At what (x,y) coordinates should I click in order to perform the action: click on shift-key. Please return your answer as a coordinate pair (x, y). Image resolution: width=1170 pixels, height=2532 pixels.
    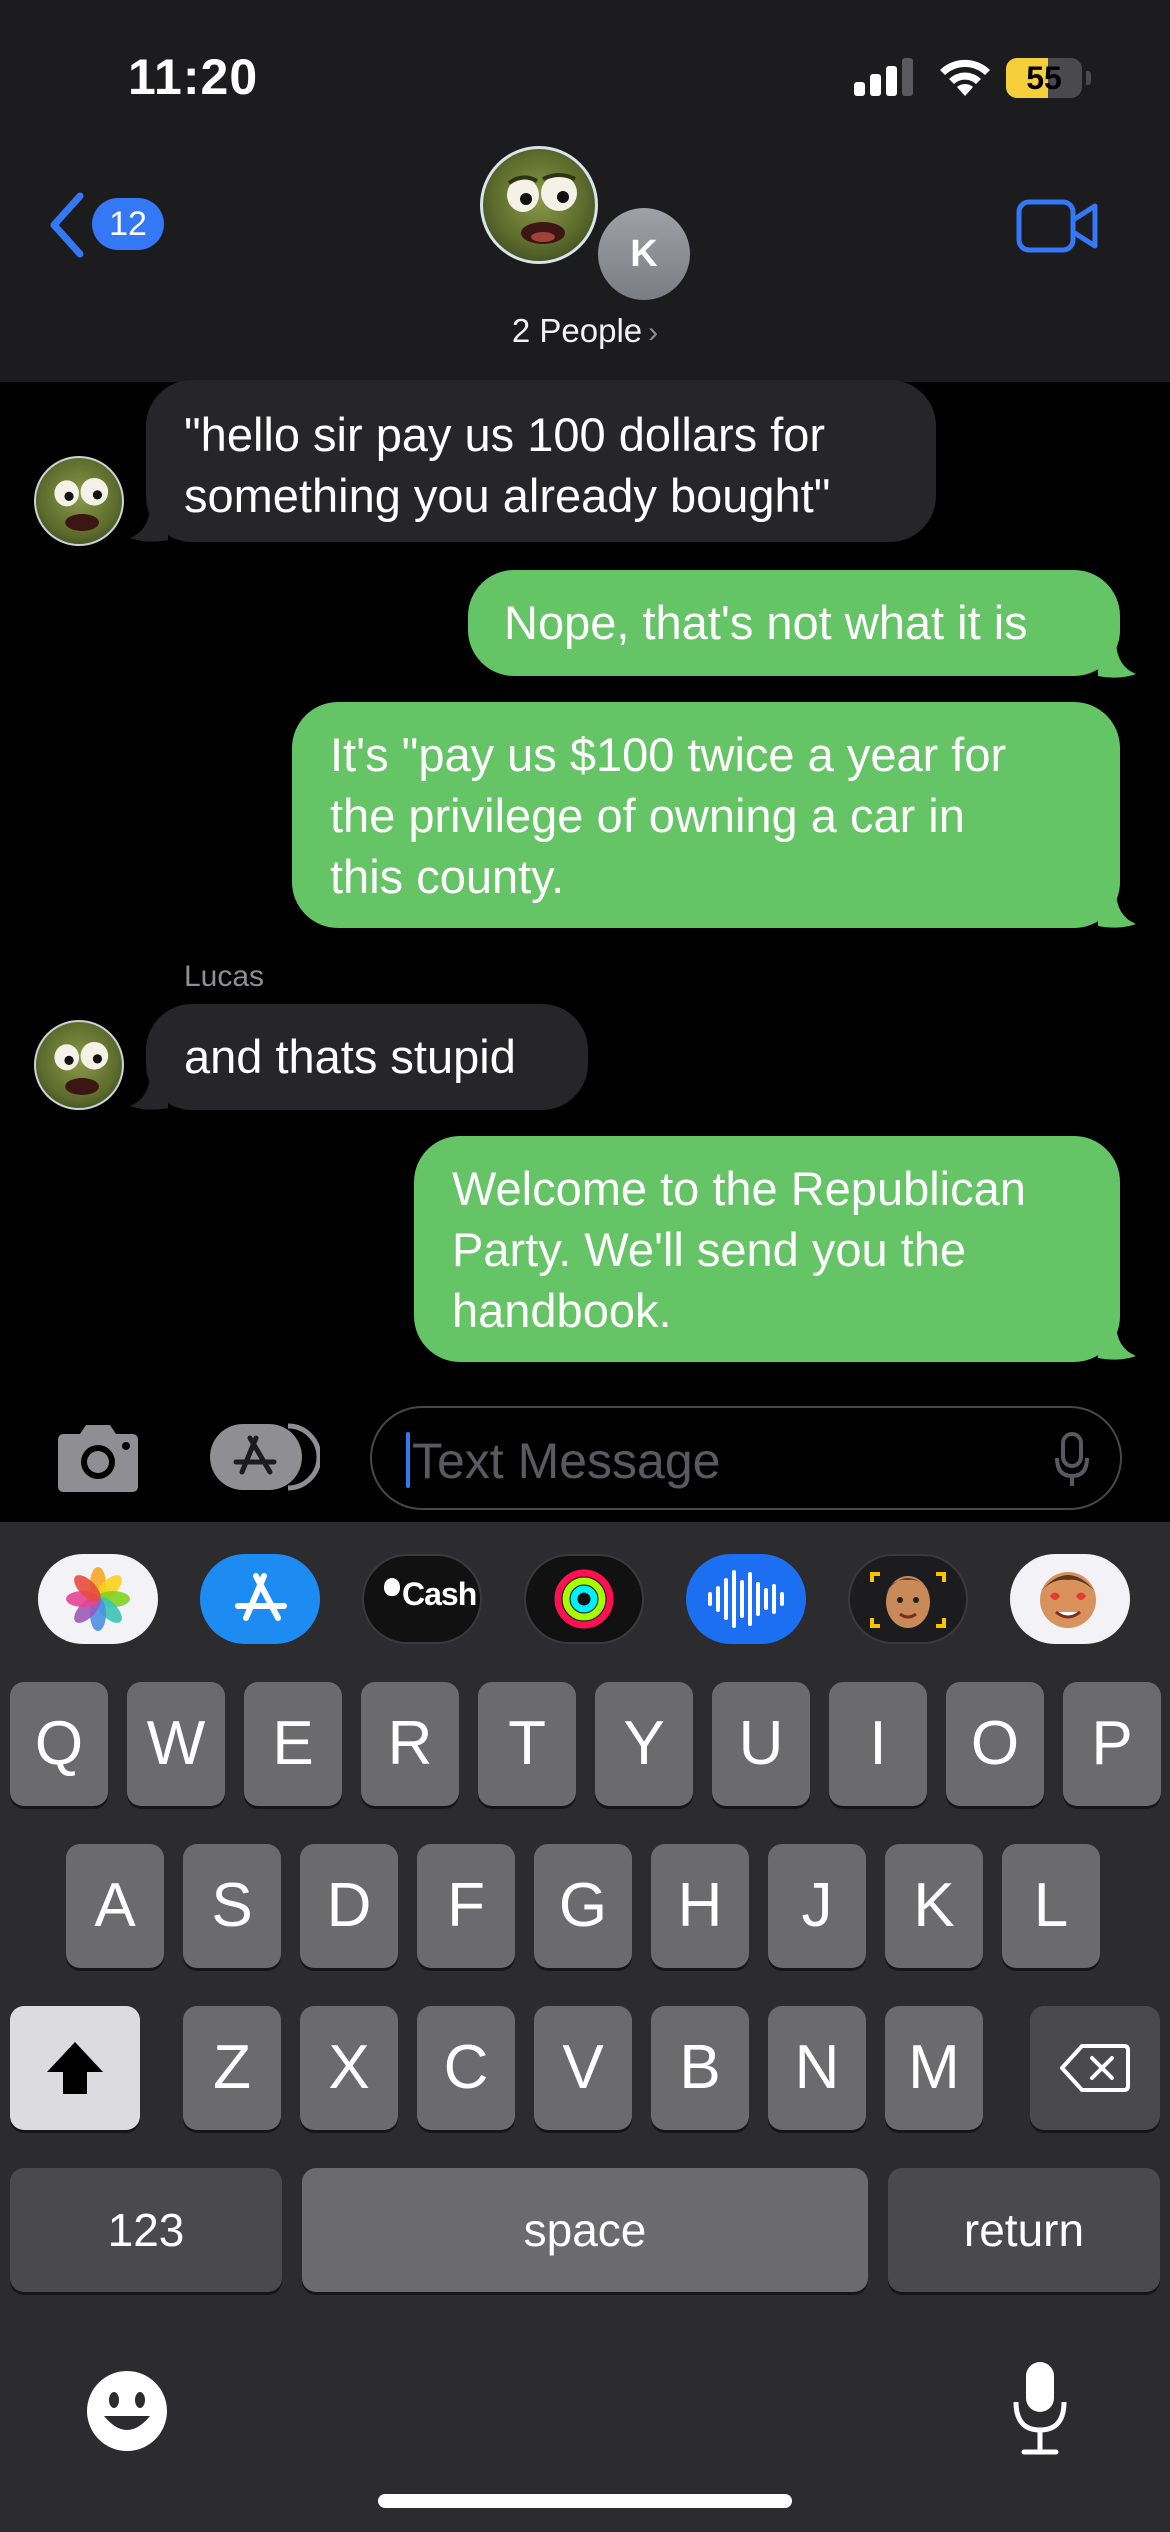
    Looking at the image, I should click on (75, 2068).